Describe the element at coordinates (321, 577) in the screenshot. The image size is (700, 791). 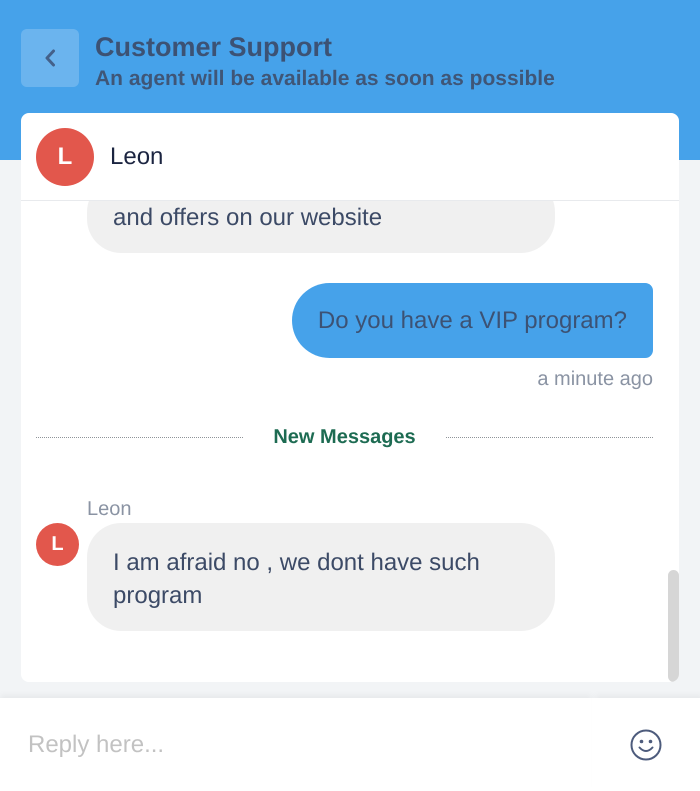
I see `incoming-message: I am afraid no , we dont have such program` at that location.